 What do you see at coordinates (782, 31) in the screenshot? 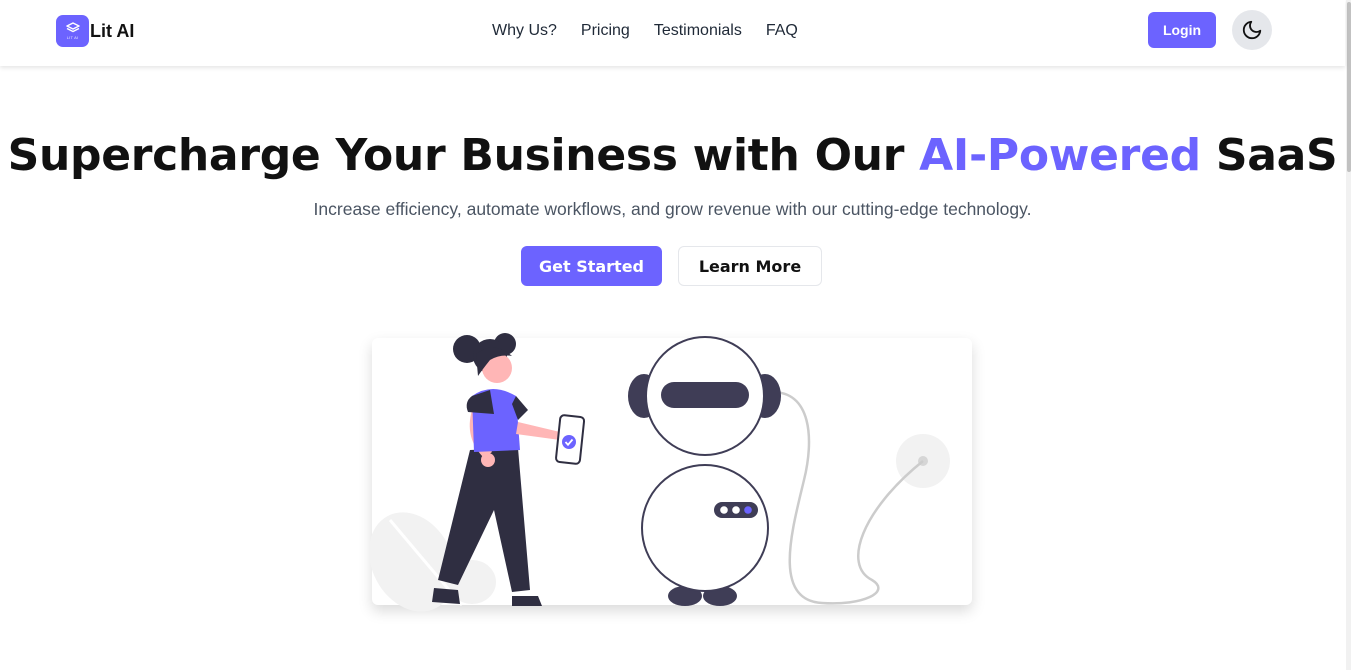
I see `nav-link-faq: FAQ` at bounding box center [782, 31].